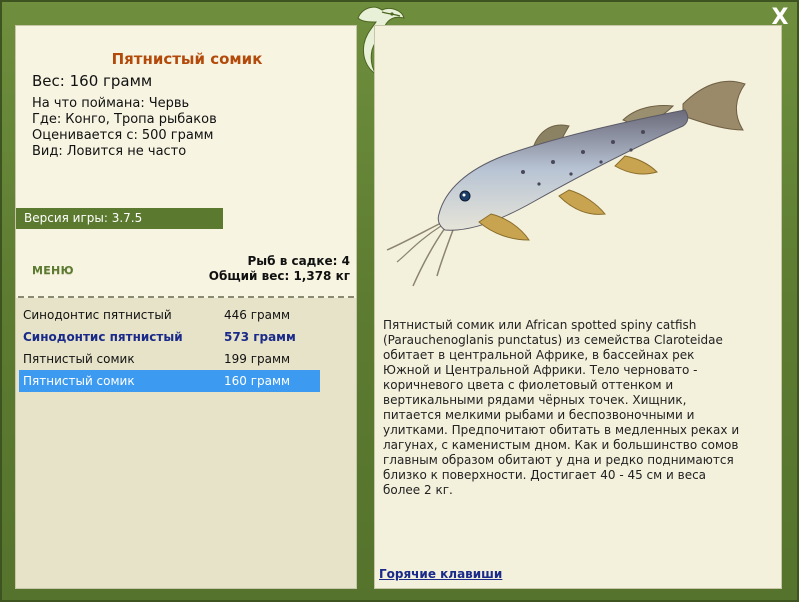 Image resolution: width=799 pixels, height=602 pixels. I want to click on catch-weight: 573 грамм, so click(260, 337).